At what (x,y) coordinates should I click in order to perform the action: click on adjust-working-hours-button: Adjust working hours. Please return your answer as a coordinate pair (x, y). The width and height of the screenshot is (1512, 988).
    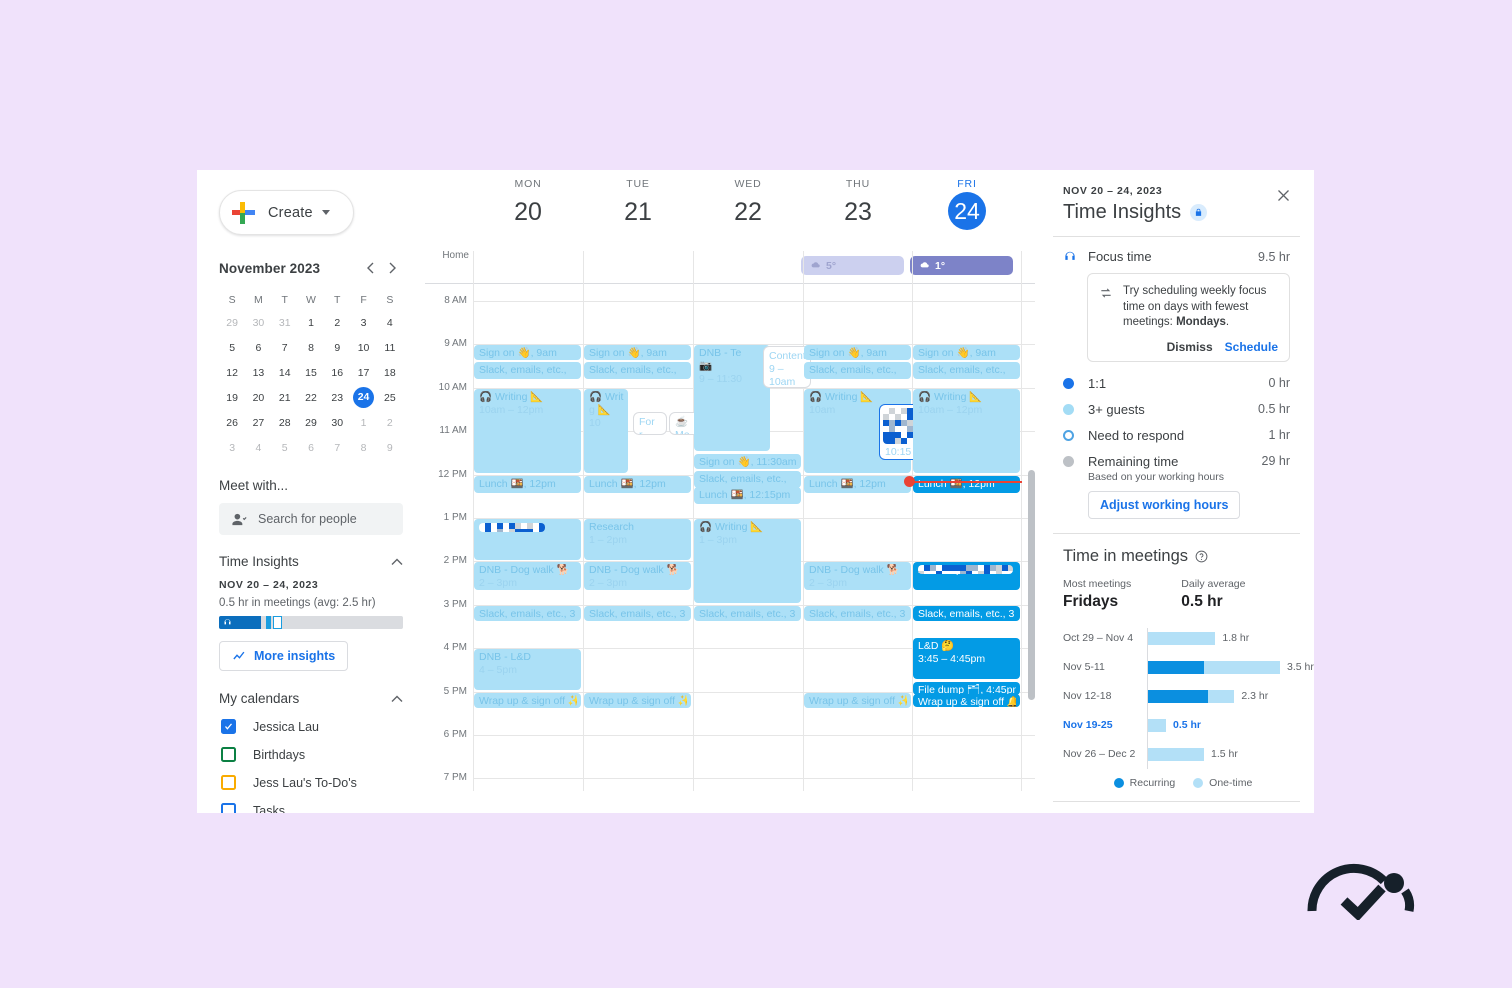
    Looking at the image, I should click on (1164, 504).